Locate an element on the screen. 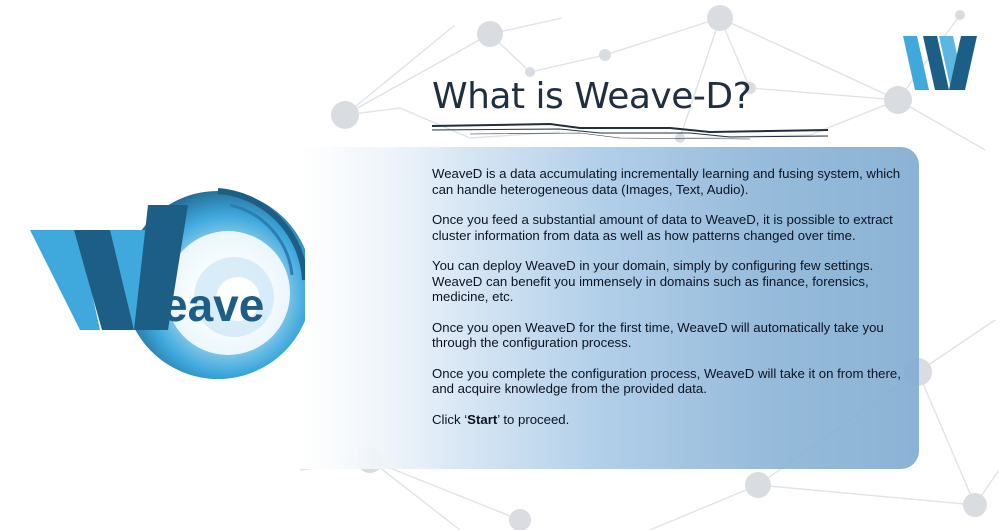 The width and height of the screenshot is (999, 530). title-underline-decoration is located at coordinates (630, 131).